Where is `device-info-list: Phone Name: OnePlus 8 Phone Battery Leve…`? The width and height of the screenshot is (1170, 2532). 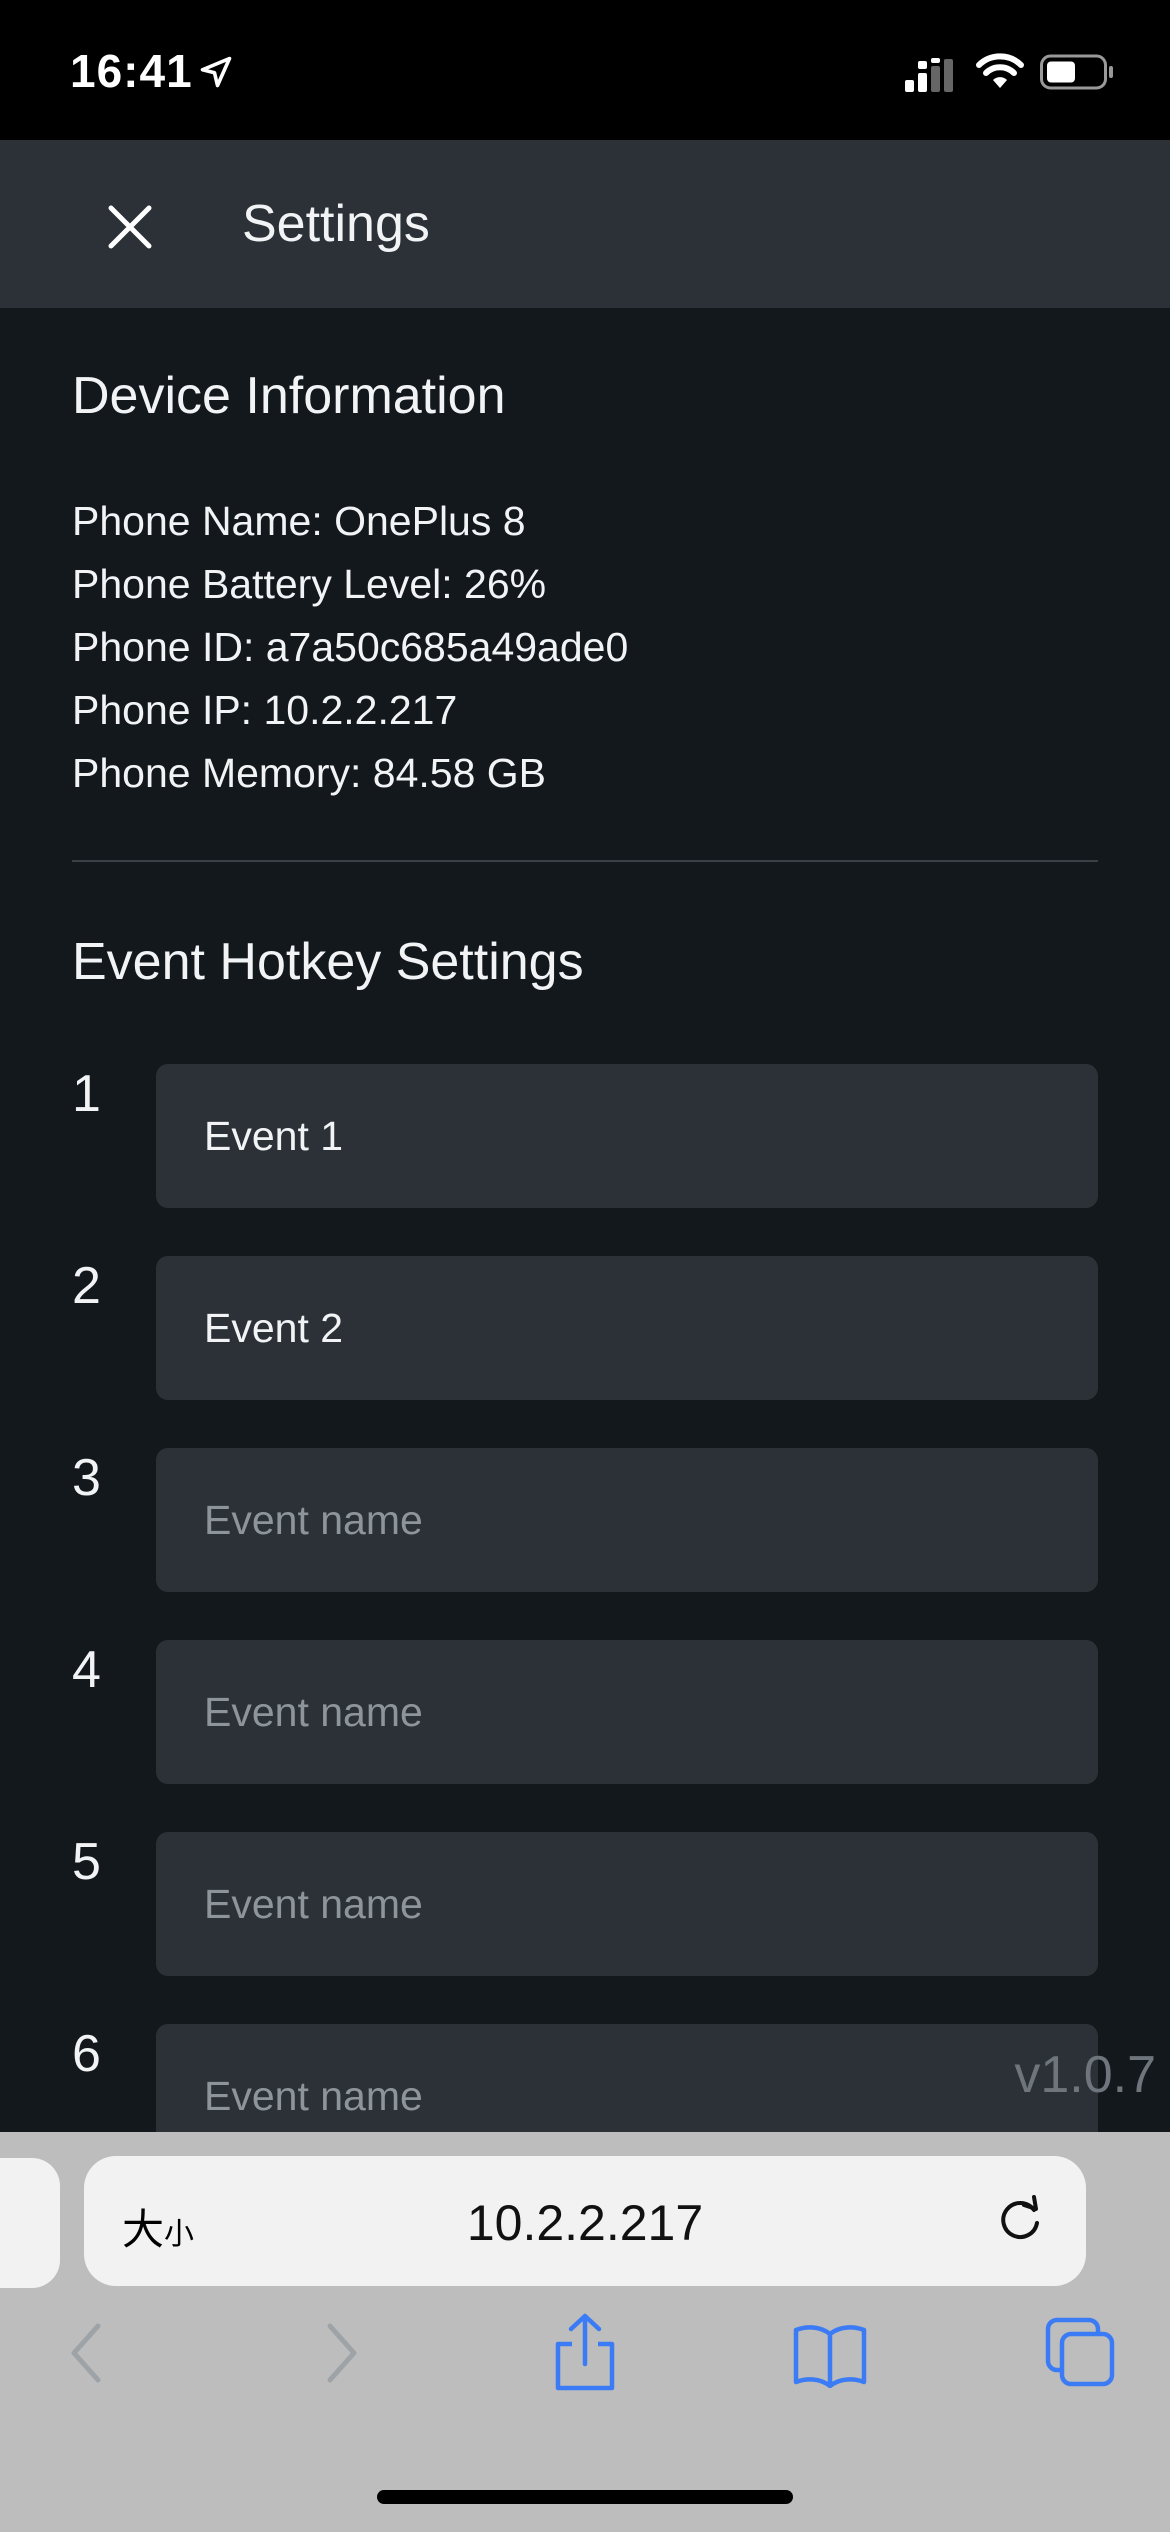
device-info-list: Phone Name: OnePlus 8 Phone Battery Leve… is located at coordinates (350, 647).